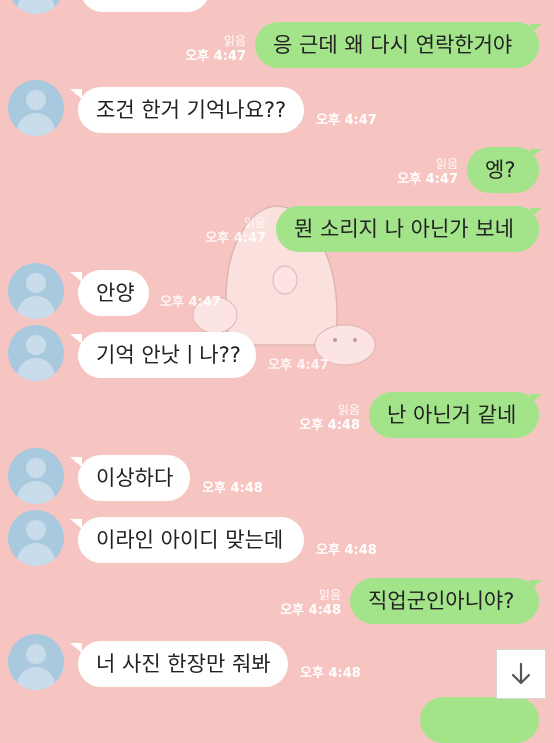 This screenshot has width=554, height=743. I want to click on message-bubble: 엥?, so click(503, 170).